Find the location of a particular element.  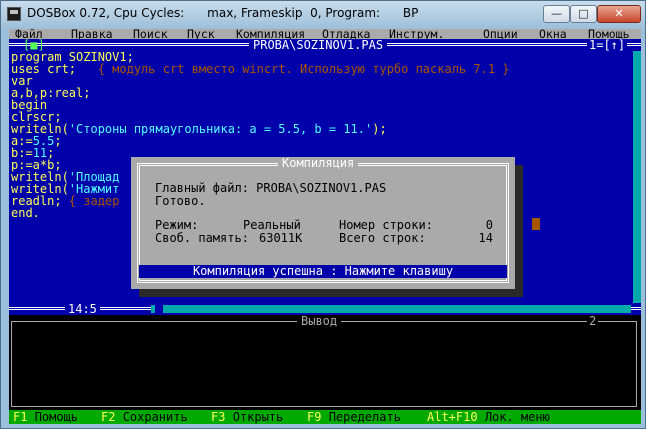

main-file-label: Главный файл: is located at coordinates (202, 188).